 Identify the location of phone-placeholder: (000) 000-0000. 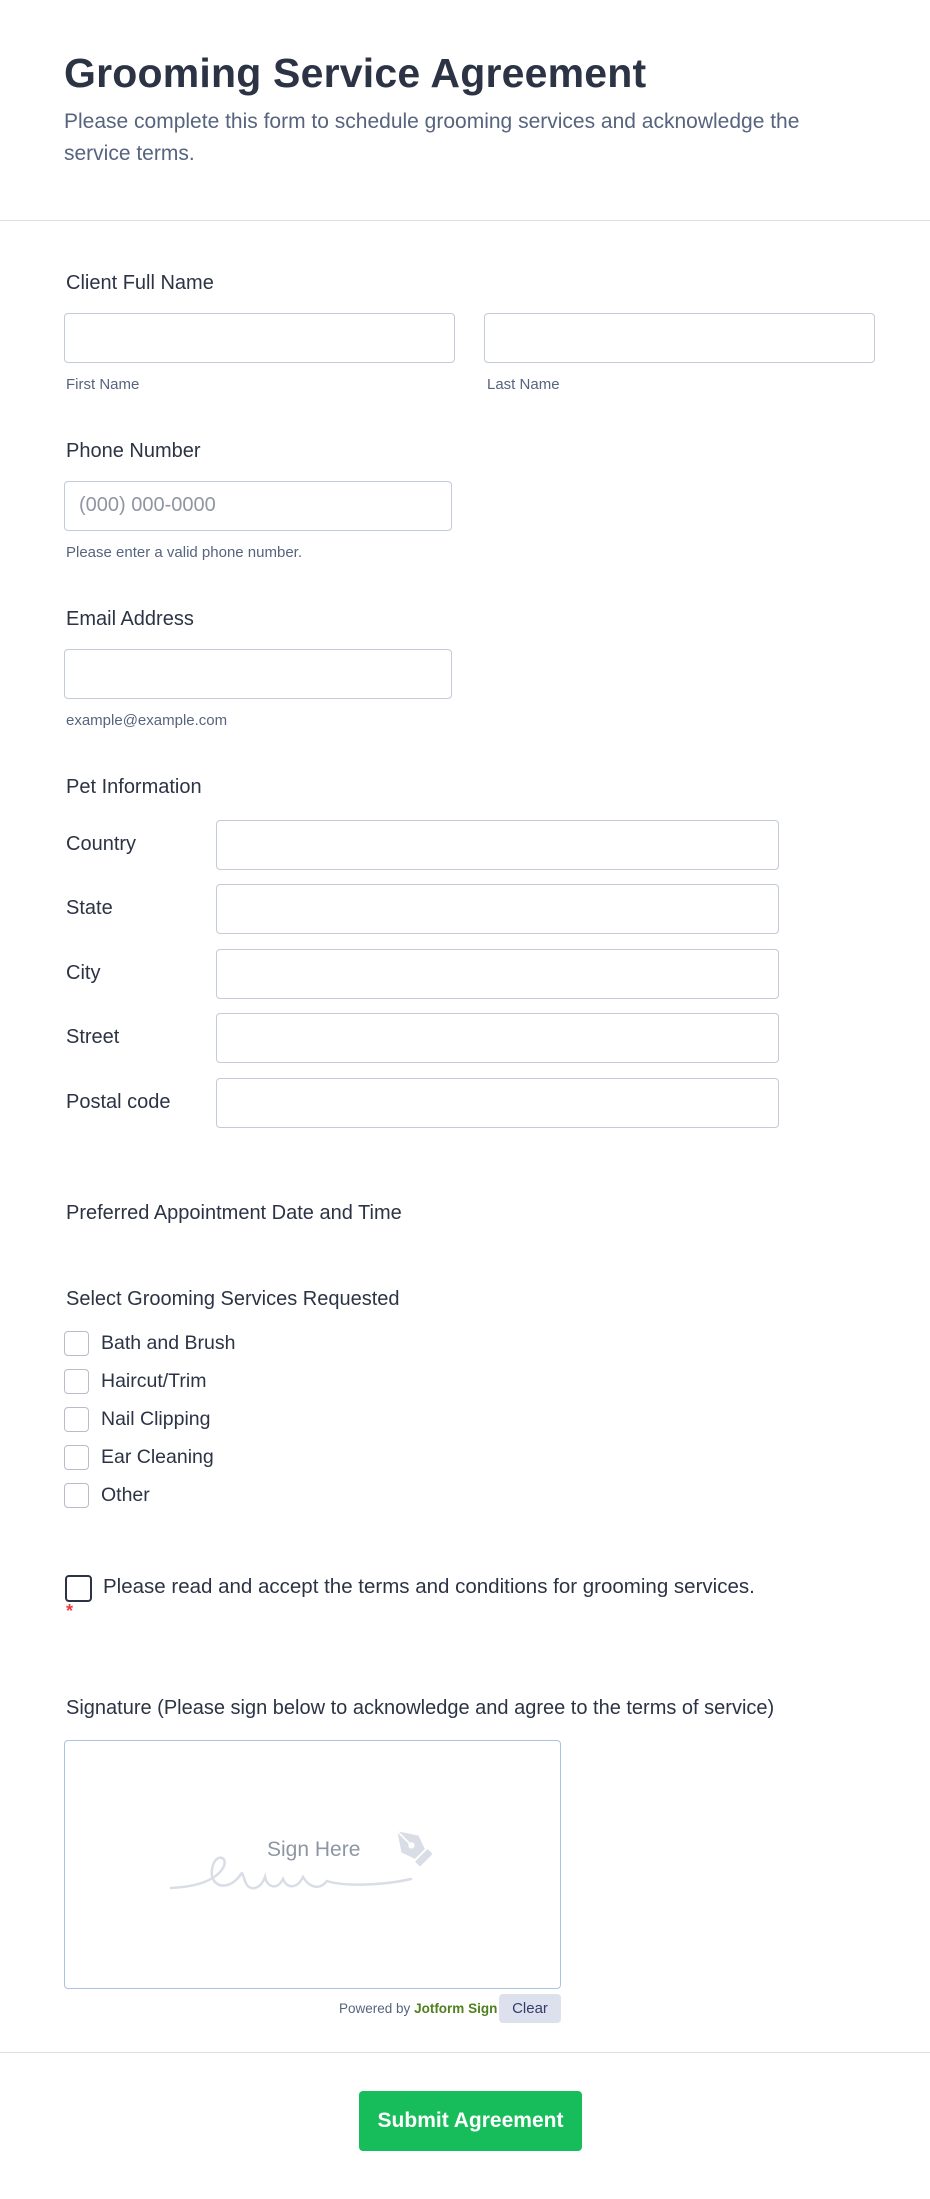
(147, 505).